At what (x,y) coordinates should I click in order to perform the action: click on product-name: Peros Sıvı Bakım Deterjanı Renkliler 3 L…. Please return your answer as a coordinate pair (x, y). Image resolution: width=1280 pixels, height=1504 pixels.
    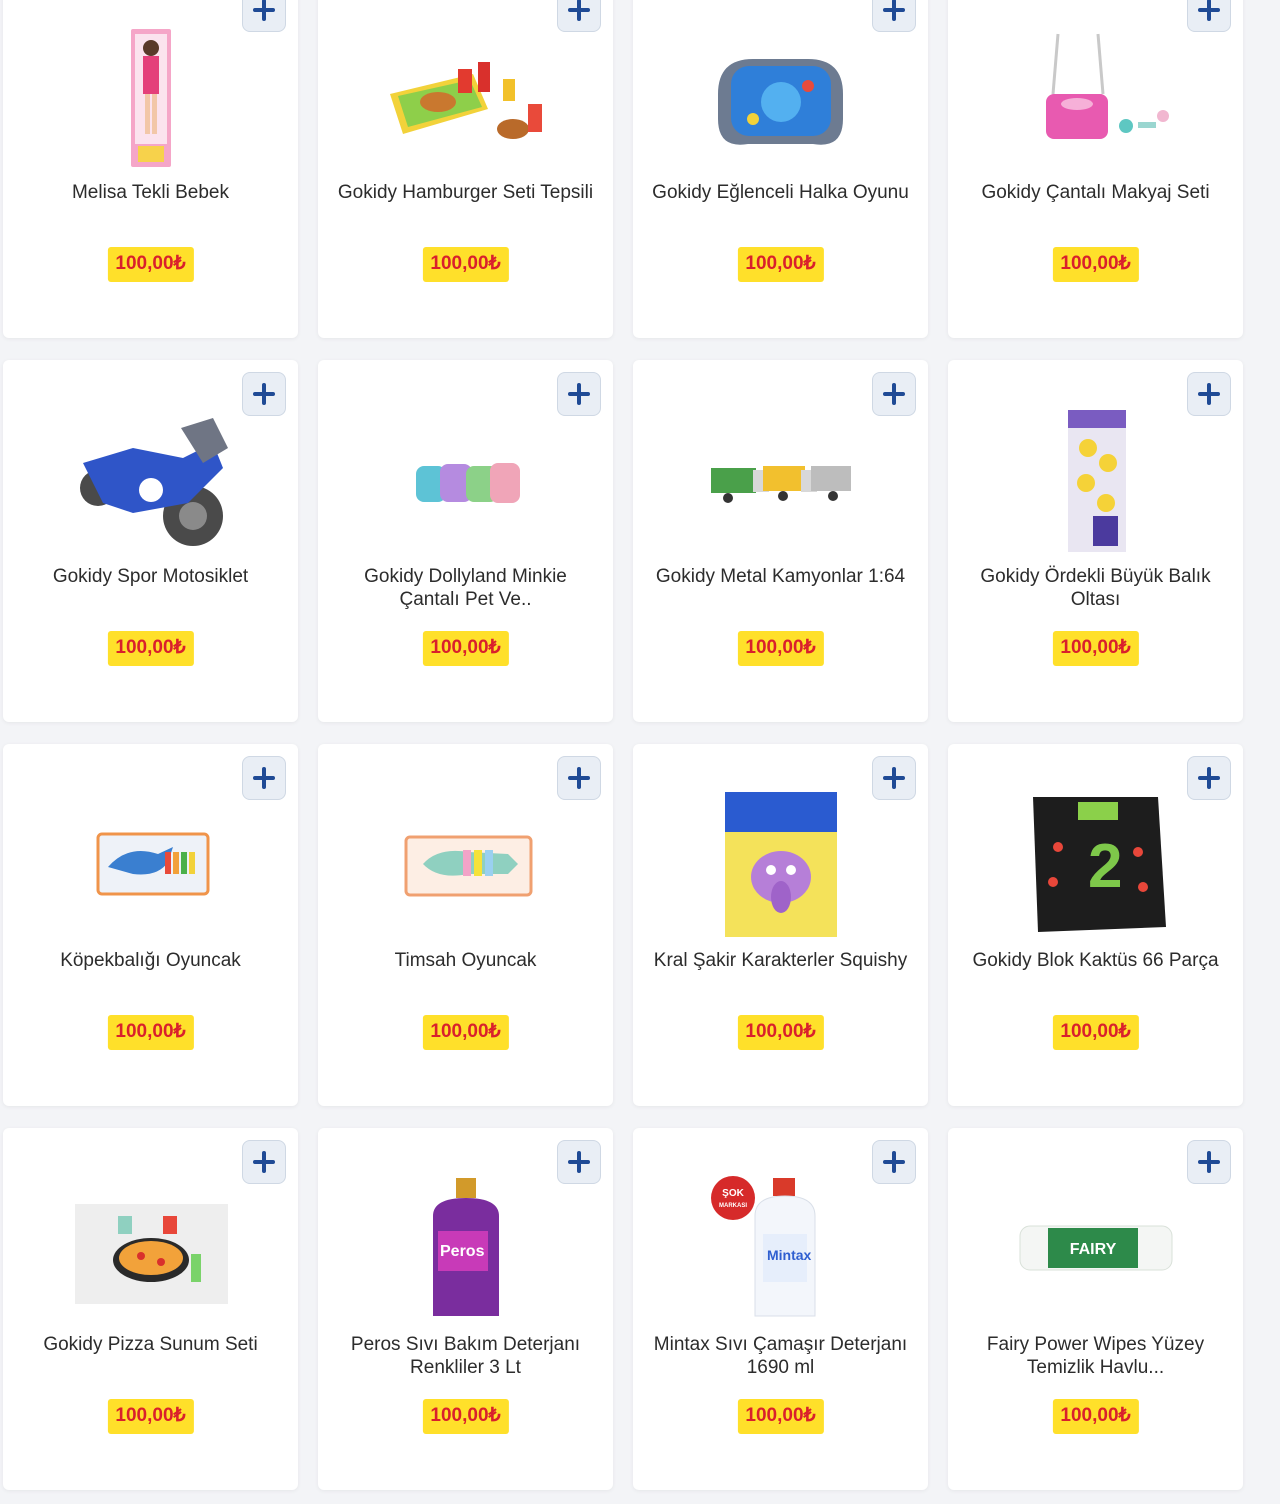
    Looking at the image, I should click on (465, 1356).